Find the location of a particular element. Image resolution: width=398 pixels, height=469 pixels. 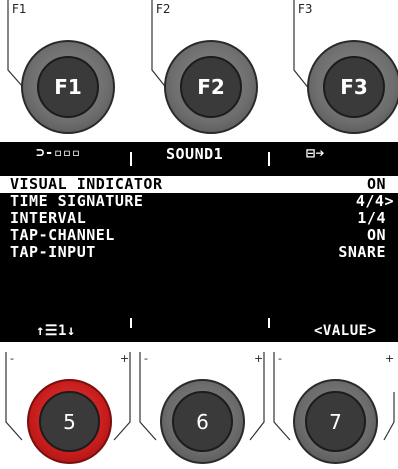

row-value: SNARE is located at coordinates (362, 252).